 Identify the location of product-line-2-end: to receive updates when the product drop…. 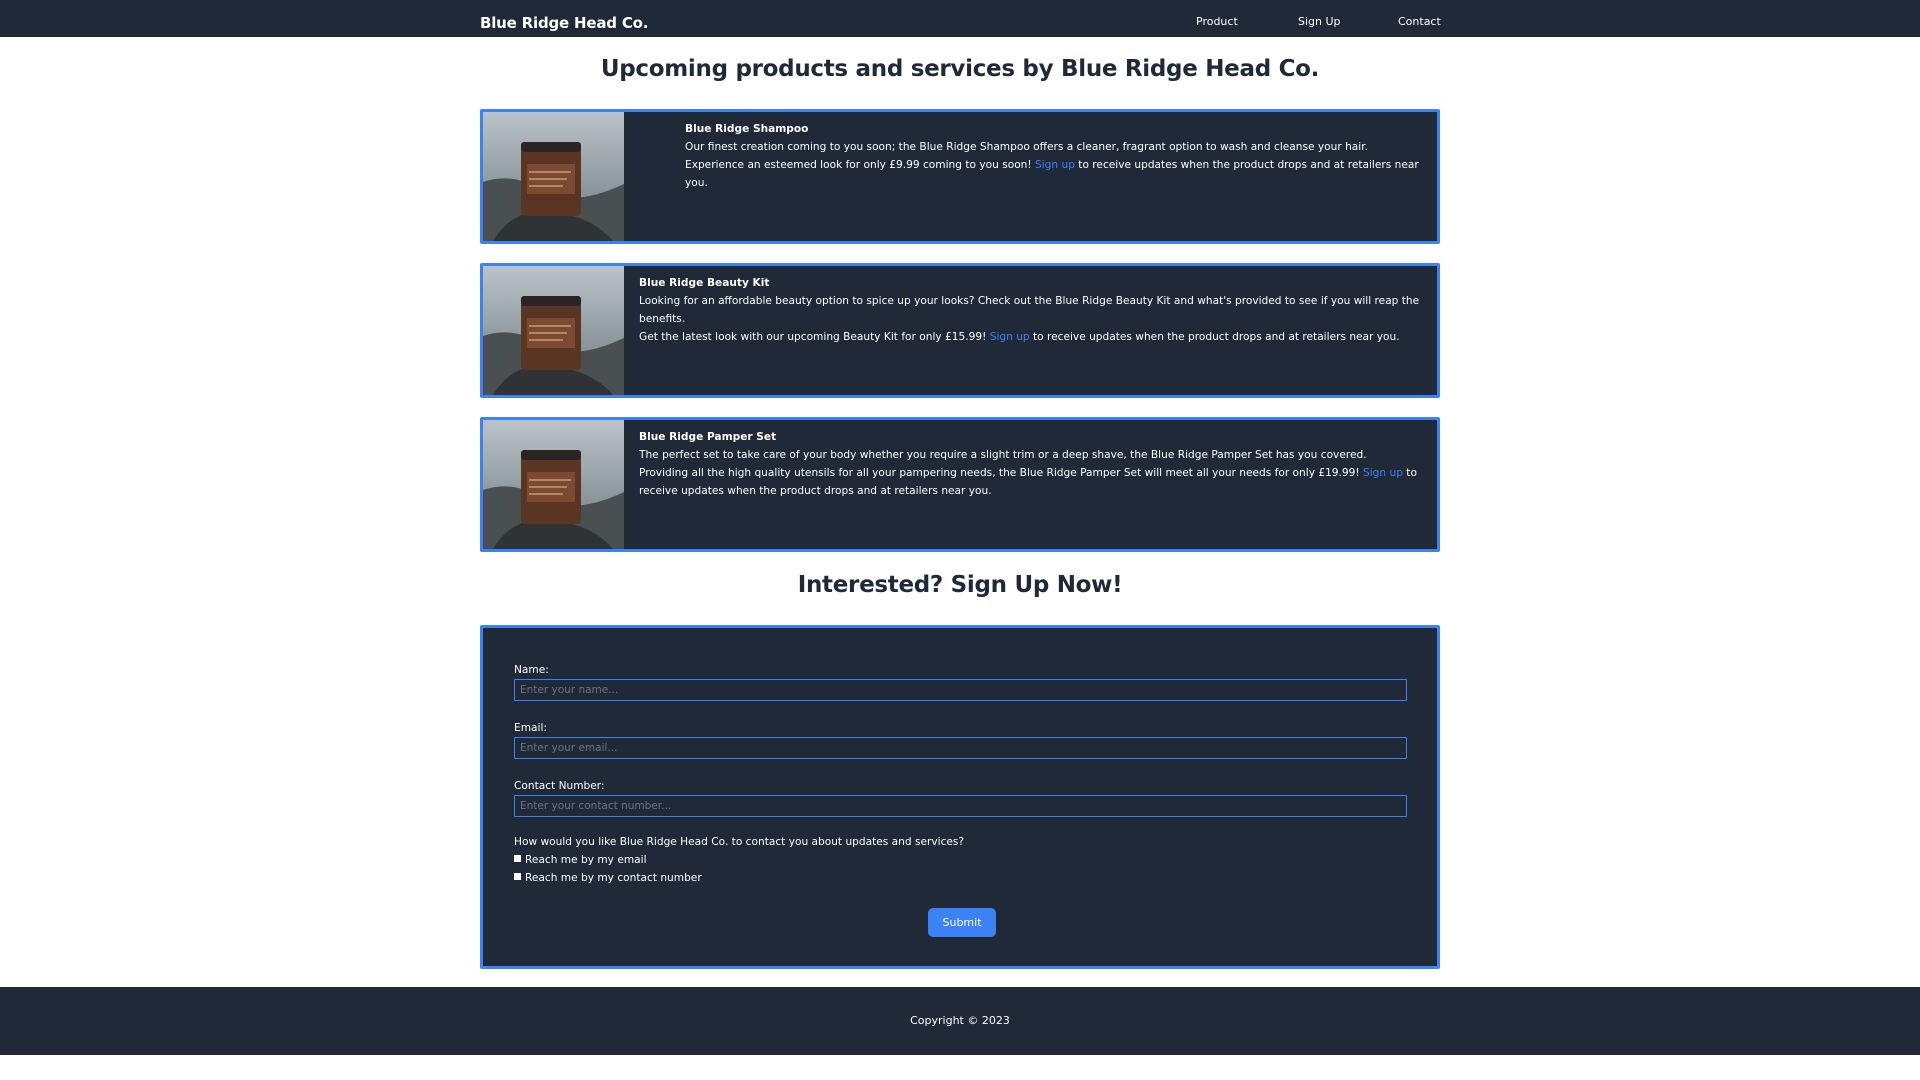
(1214, 337).